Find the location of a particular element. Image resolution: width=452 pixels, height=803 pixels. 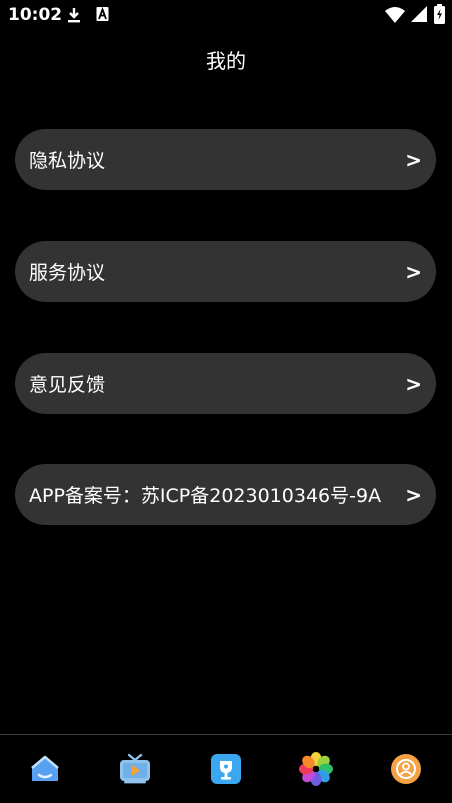

download-icon is located at coordinates (74, 17).